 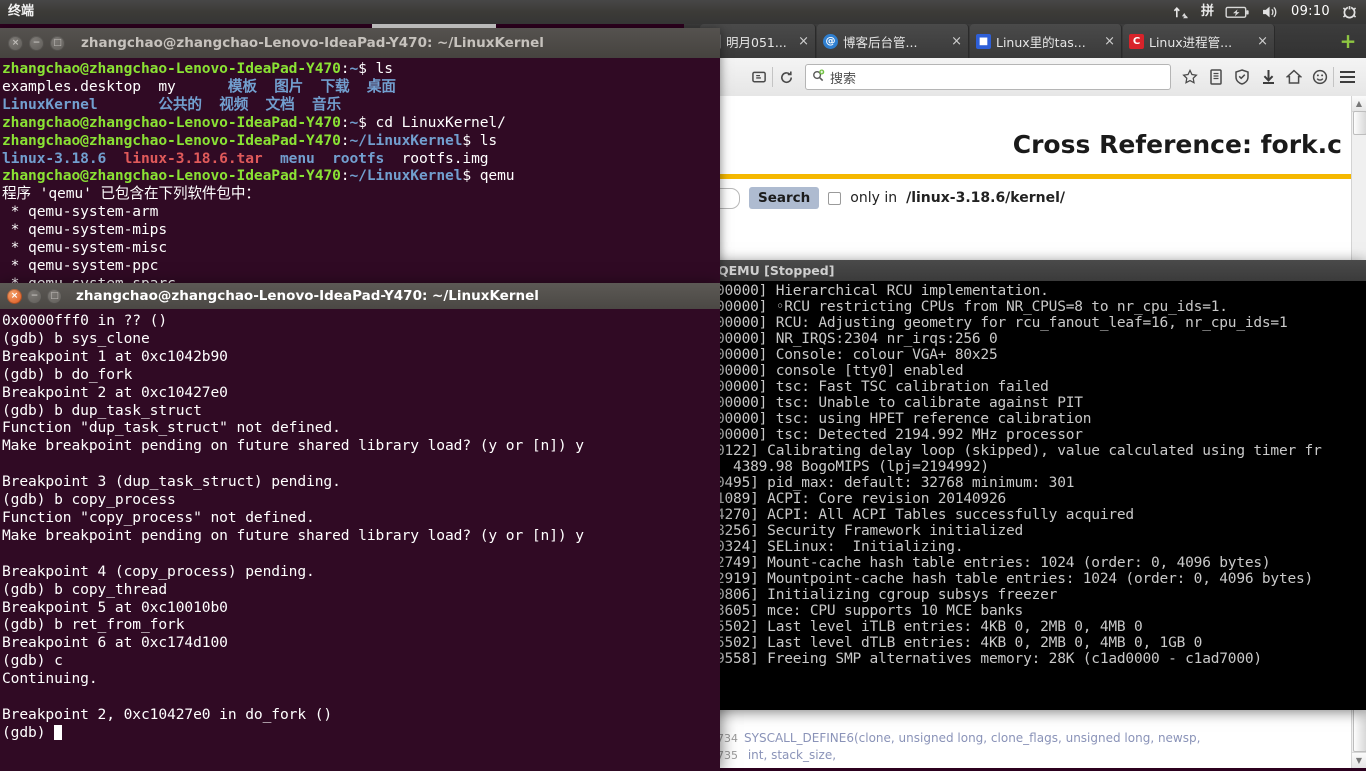 What do you see at coordinates (857, 339) in the screenshot?
I see `qemu-log-line: 00000] NR_IRQS:2304 nr_irqs:256 0` at bounding box center [857, 339].